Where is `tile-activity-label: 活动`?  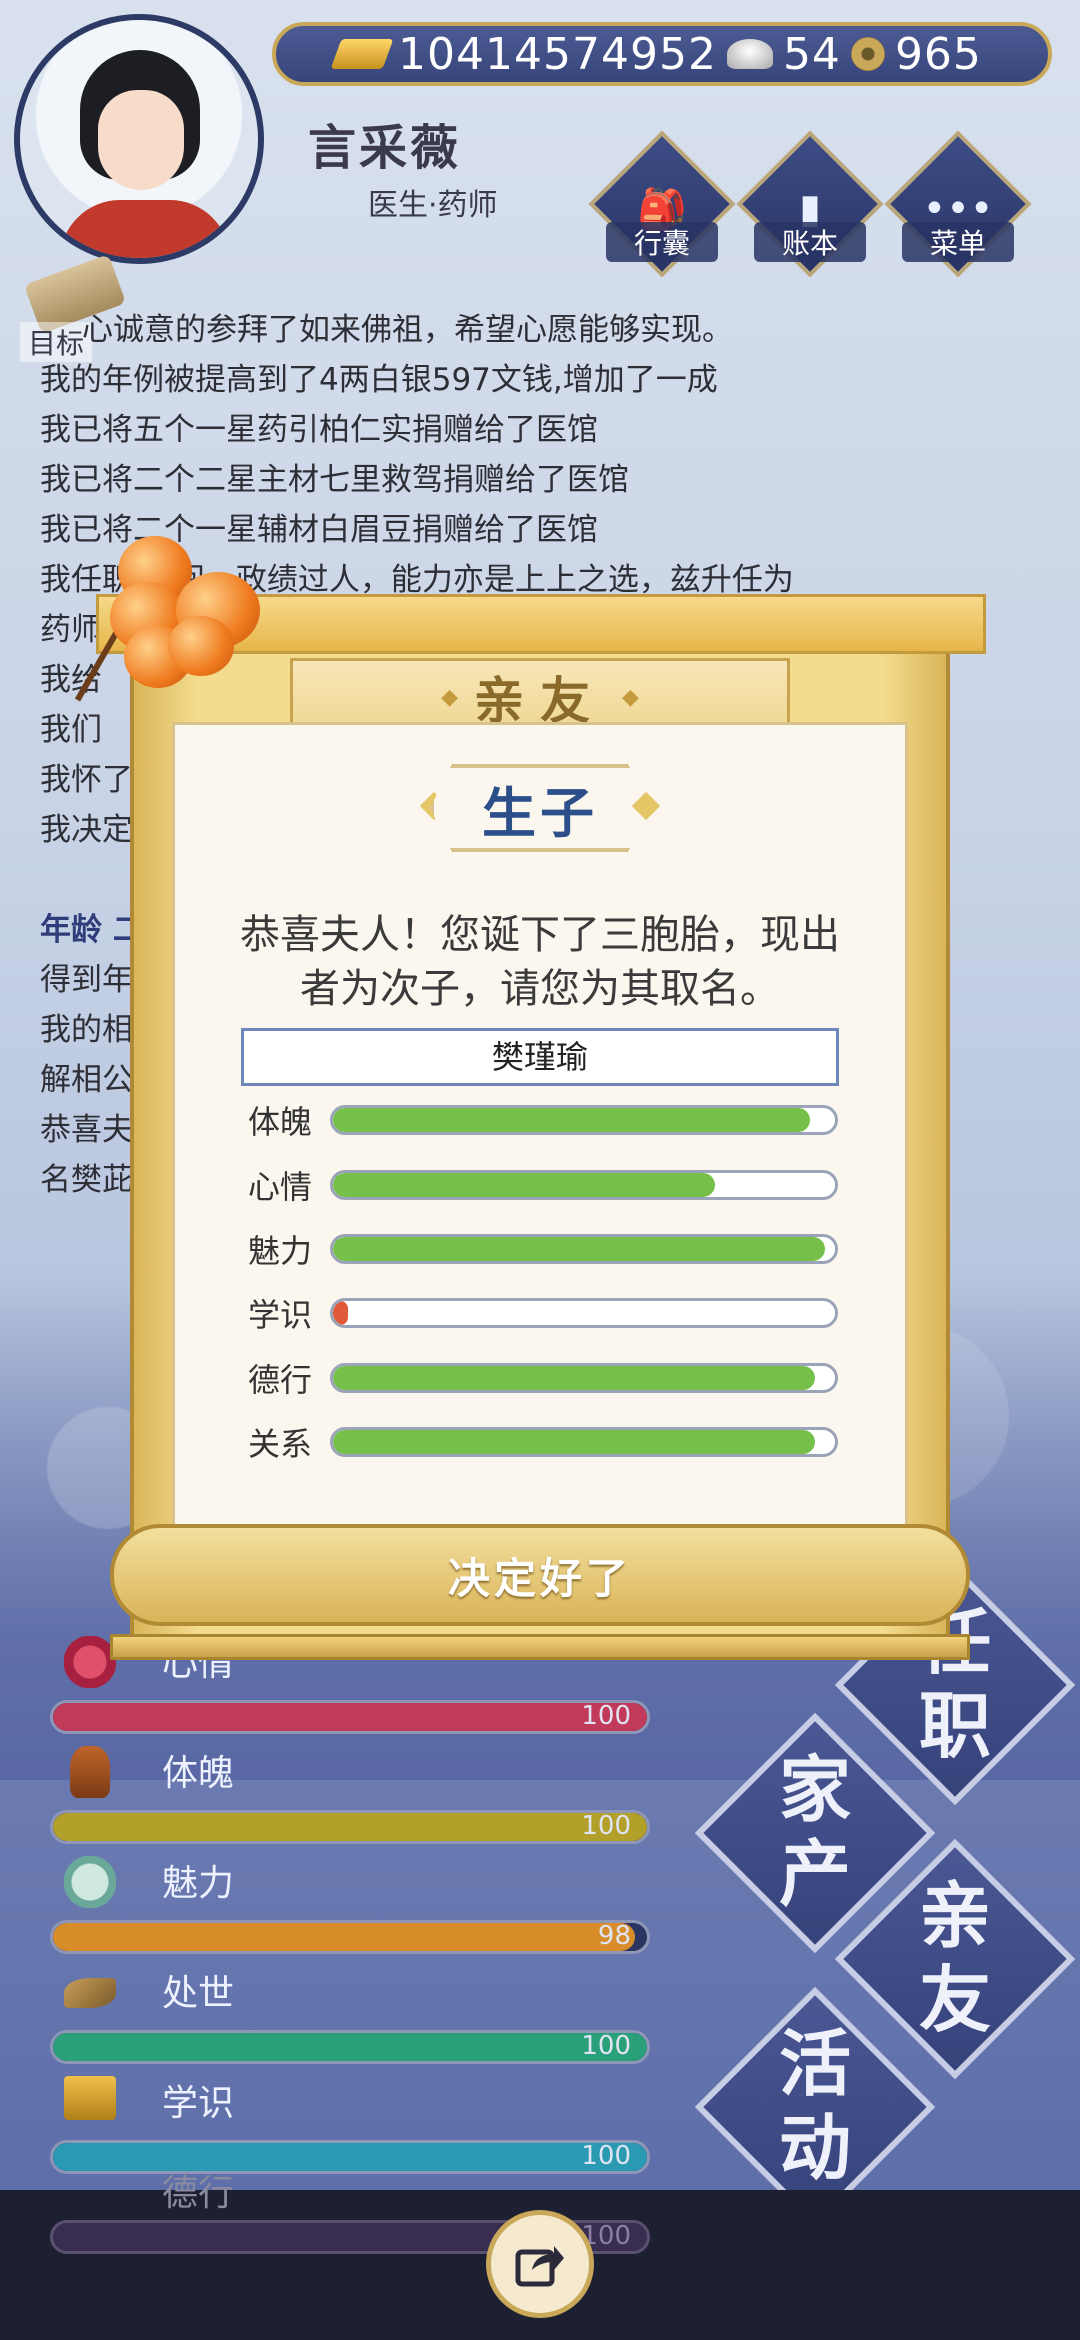
tile-activity-label: 活动 is located at coordinates (814, 2106).